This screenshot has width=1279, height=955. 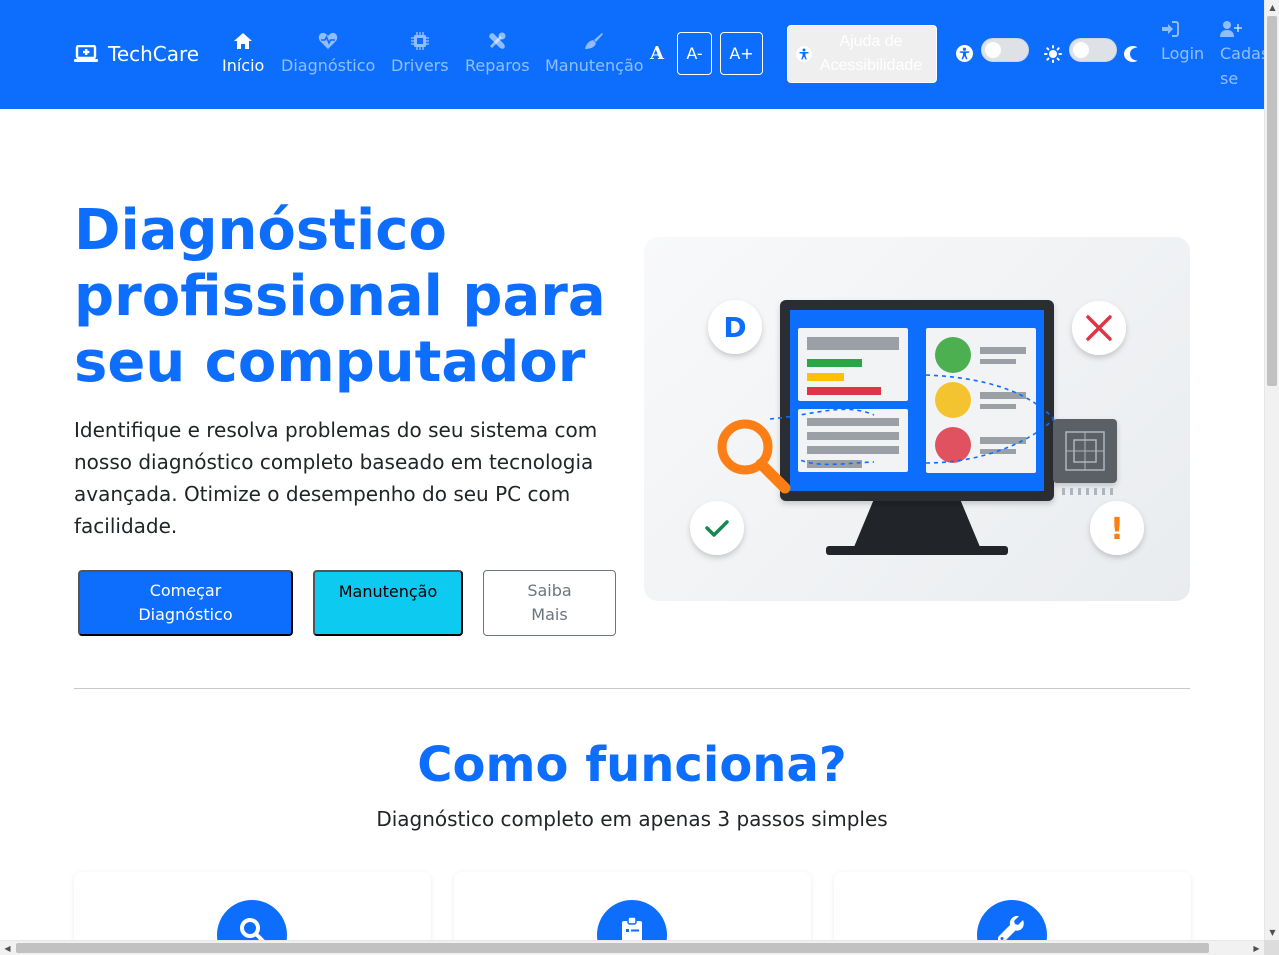 What do you see at coordinates (694, 53) in the screenshot?
I see `font-decrease-button: A-` at bounding box center [694, 53].